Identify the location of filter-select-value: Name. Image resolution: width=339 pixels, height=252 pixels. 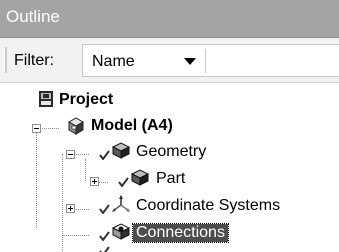
(113, 61).